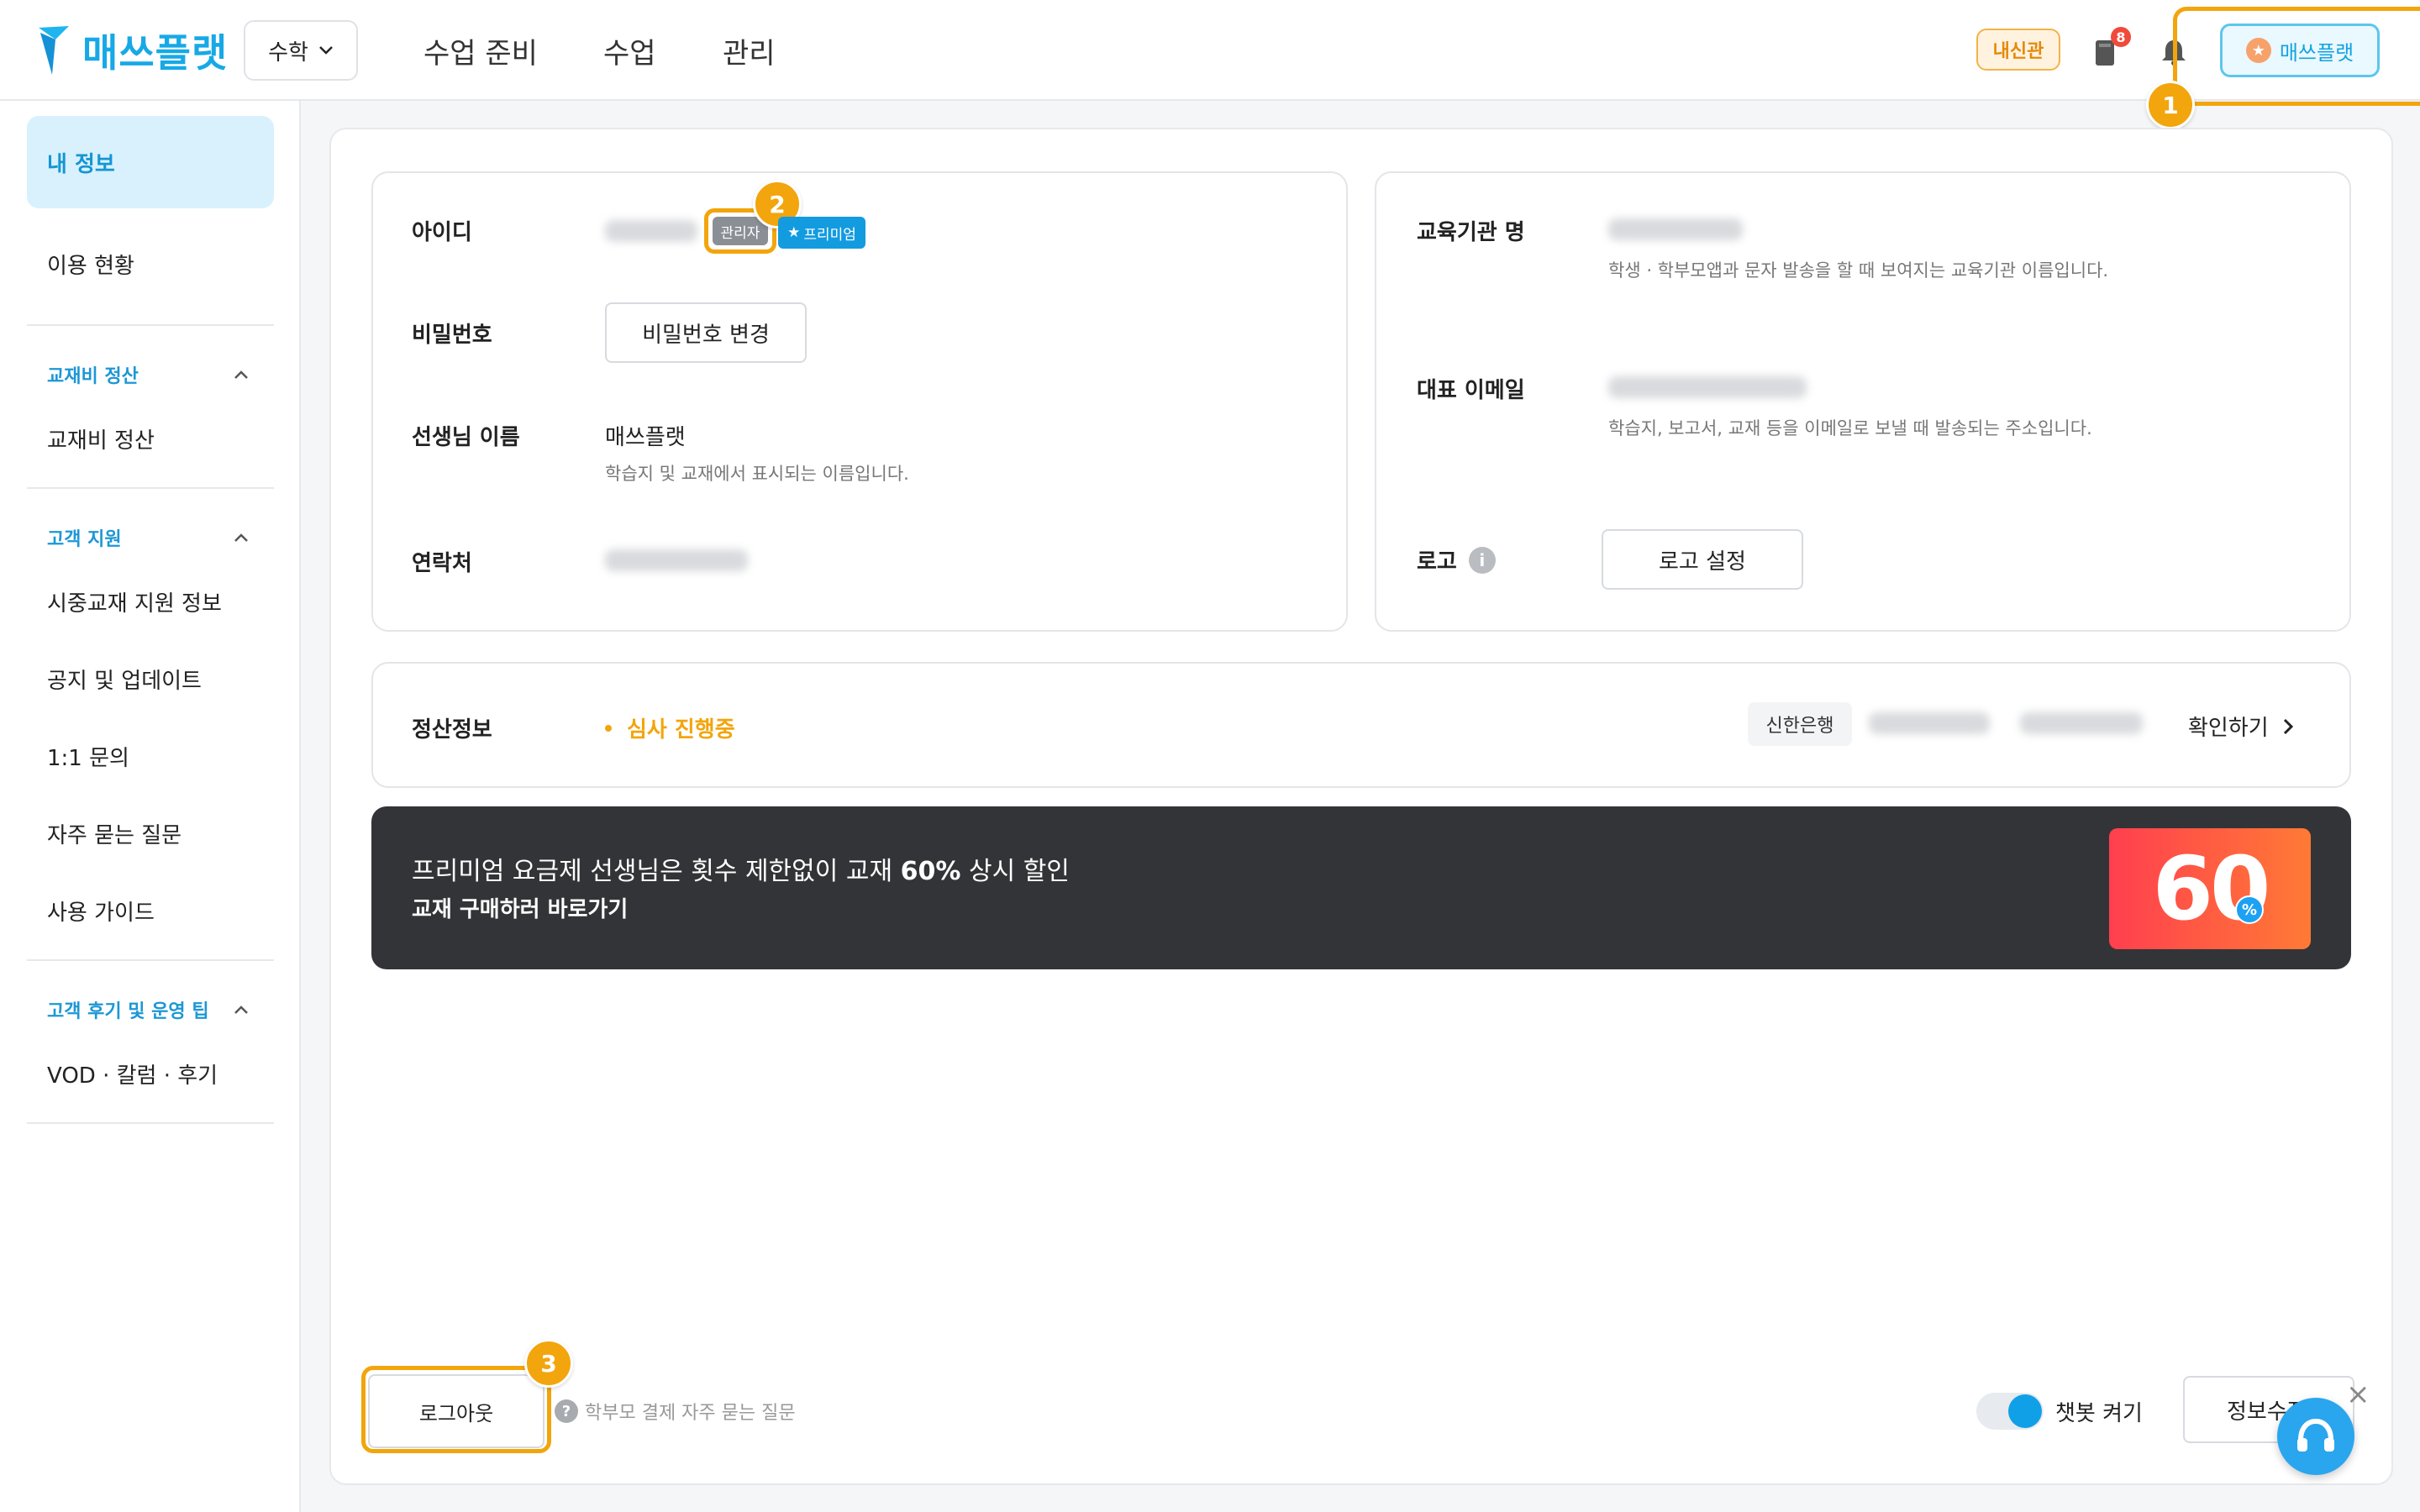  Describe the element at coordinates (629, 50) in the screenshot. I see `nav-lesson: 수업` at that location.